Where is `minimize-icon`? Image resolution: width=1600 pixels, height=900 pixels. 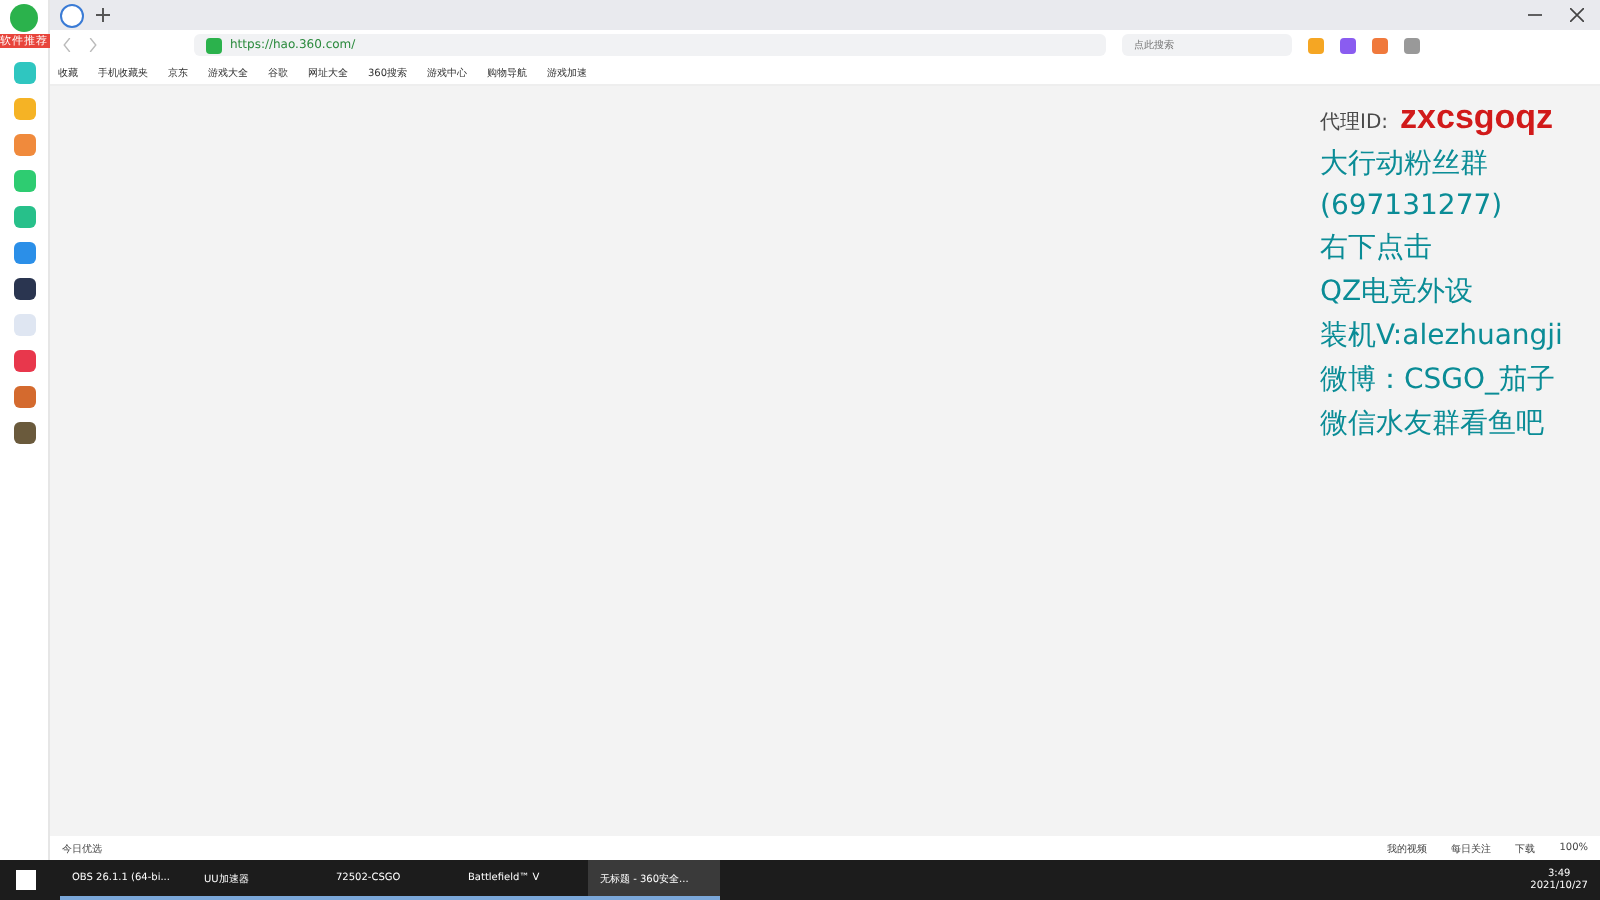 minimize-icon is located at coordinates (1535, 15).